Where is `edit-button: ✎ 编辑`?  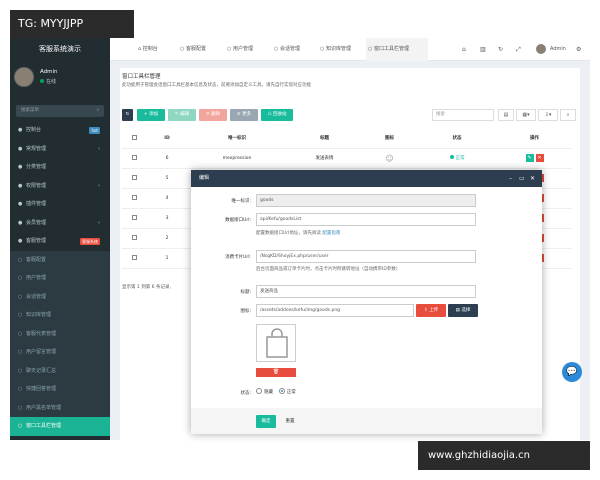 edit-button: ✎ 编辑 is located at coordinates (182, 115).